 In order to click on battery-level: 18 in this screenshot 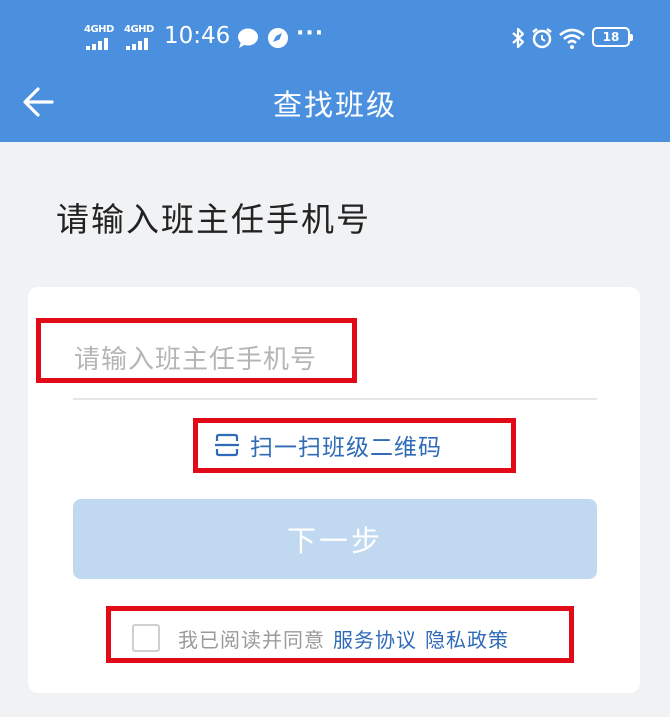, I will do `click(611, 37)`.